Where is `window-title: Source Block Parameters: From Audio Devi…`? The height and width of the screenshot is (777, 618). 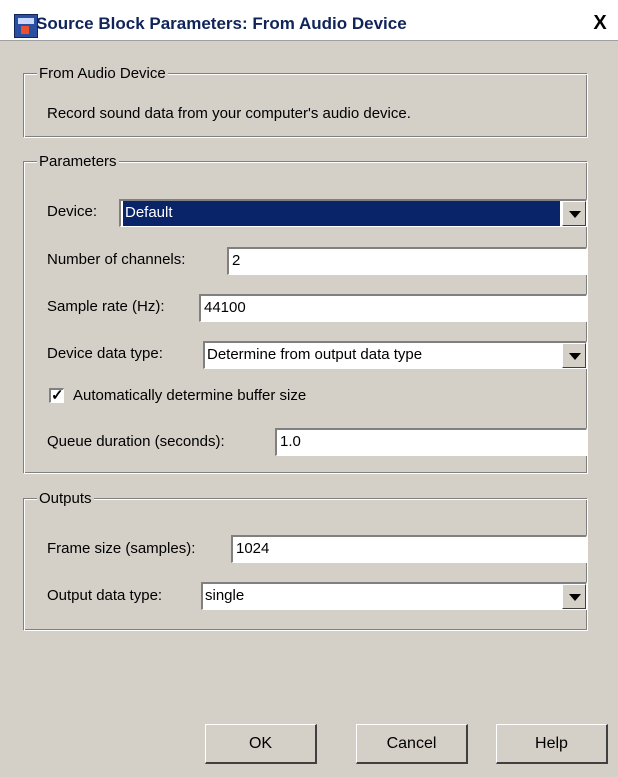
window-title: Source Block Parameters: From Audio Devi… is located at coordinates (221, 23).